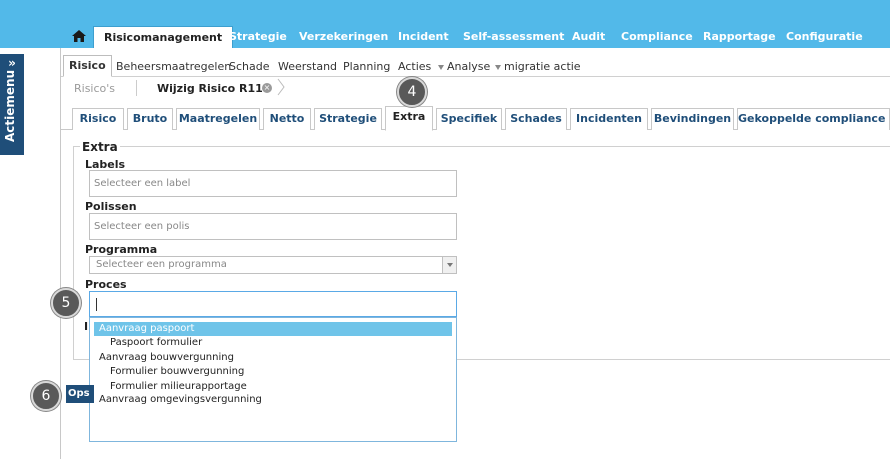 Image resolution: width=890 pixels, height=459 pixels. What do you see at coordinates (287, 119) in the screenshot?
I see `tab-netto: Netto` at bounding box center [287, 119].